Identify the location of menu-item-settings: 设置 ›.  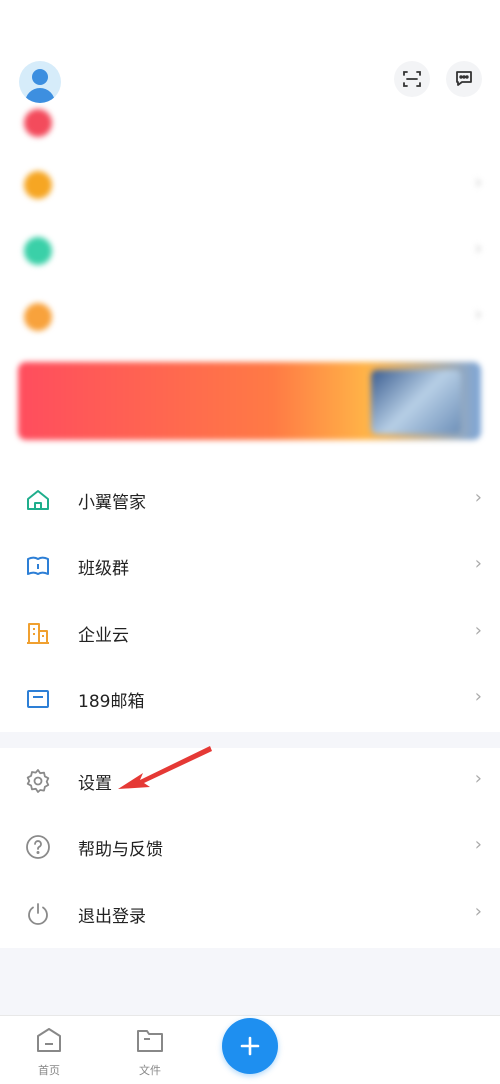
(250, 781).